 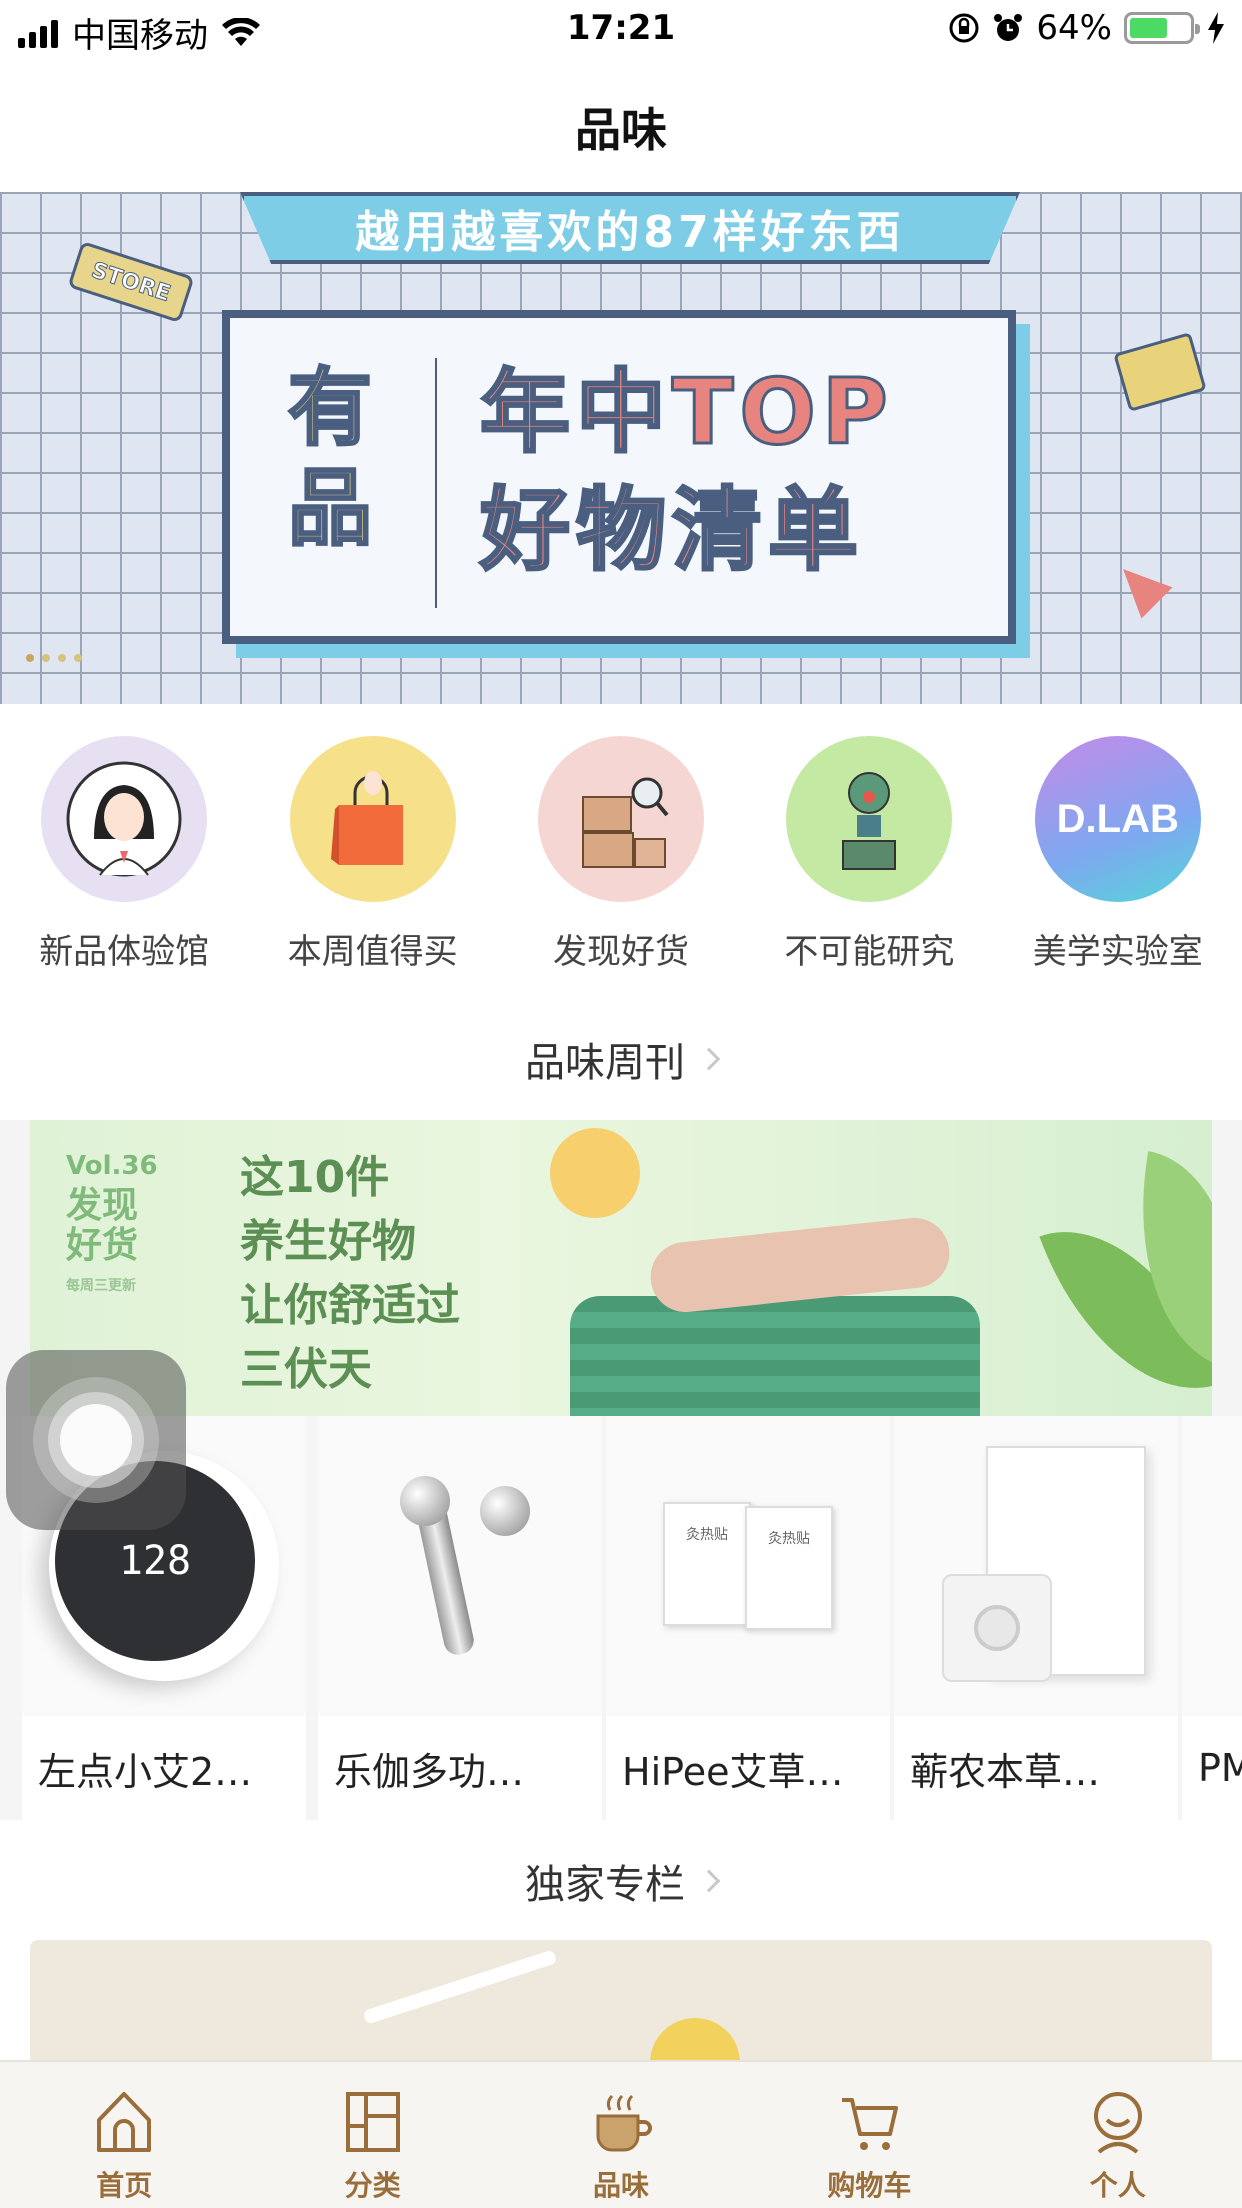 I want to click on tab-bar: 首页 分类 品味 购物车 个人, so click(x=621, y=2134).